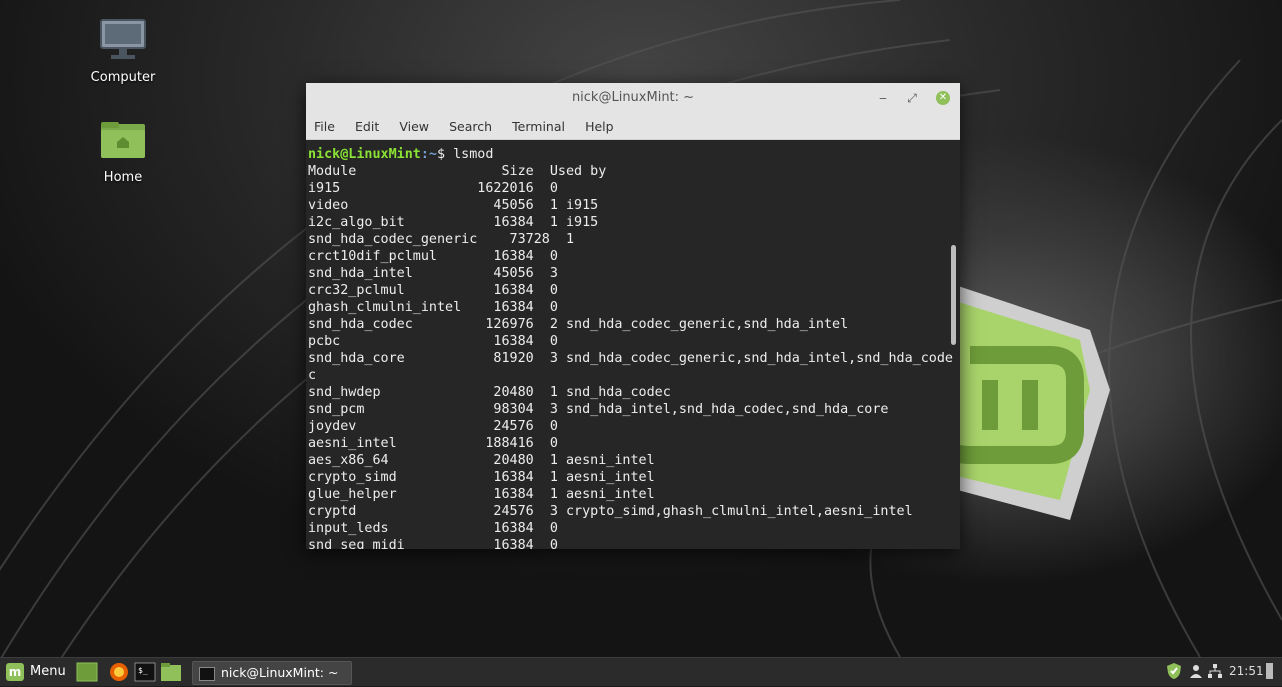 This screenshot has width=1282, height=687. What do you see at coordinates (481, 494) in the screenshot?
I see `output-line: glue_helper 16384 1 aesni_intel` at bounding box center [481, 494].